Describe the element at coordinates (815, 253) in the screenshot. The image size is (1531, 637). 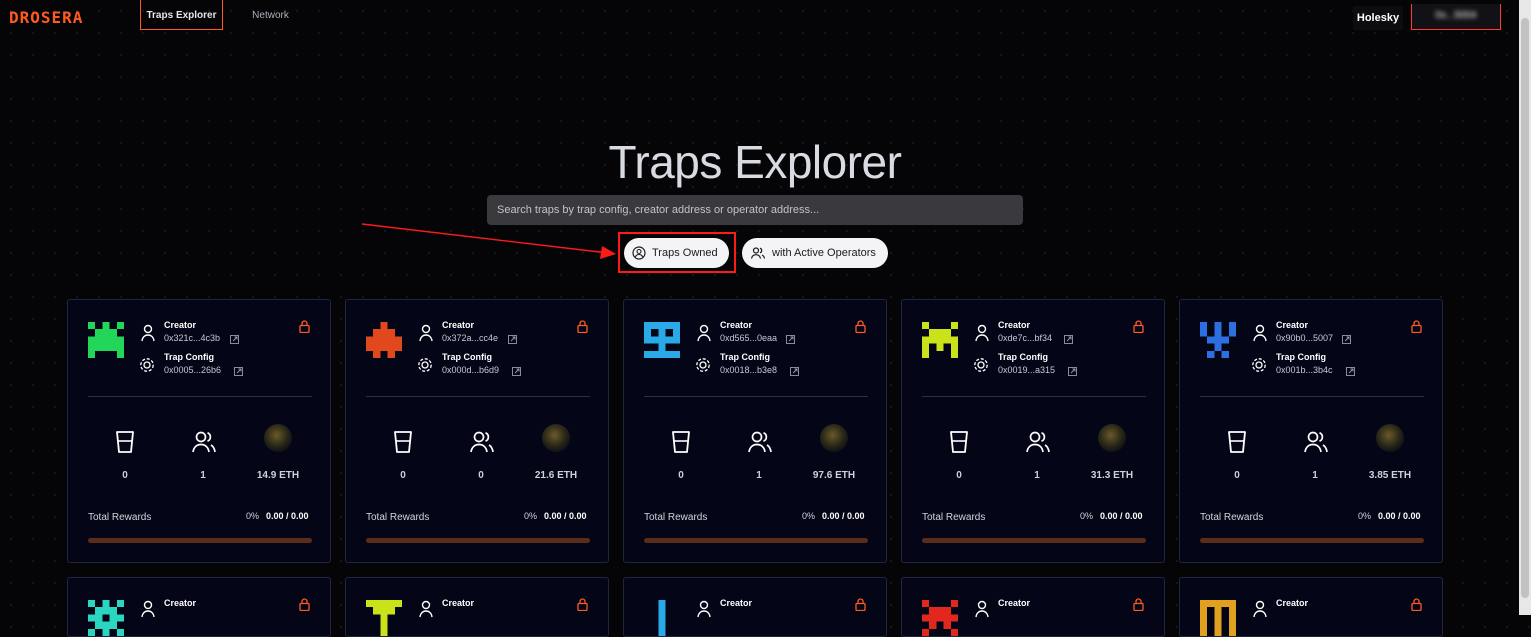
I see `active-operators-filter: with Active Operators` at that location.